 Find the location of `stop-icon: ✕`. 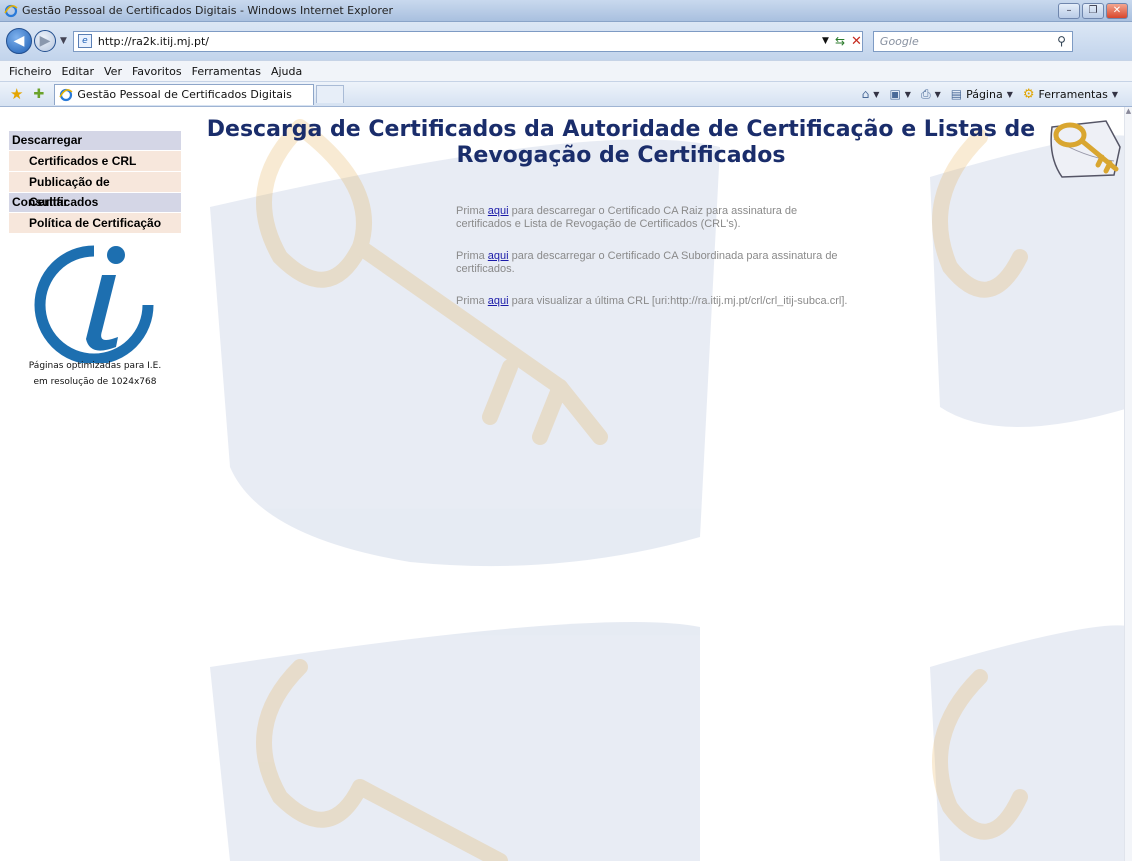

stop-icon: ✕ is located at coordinates (856, 41).